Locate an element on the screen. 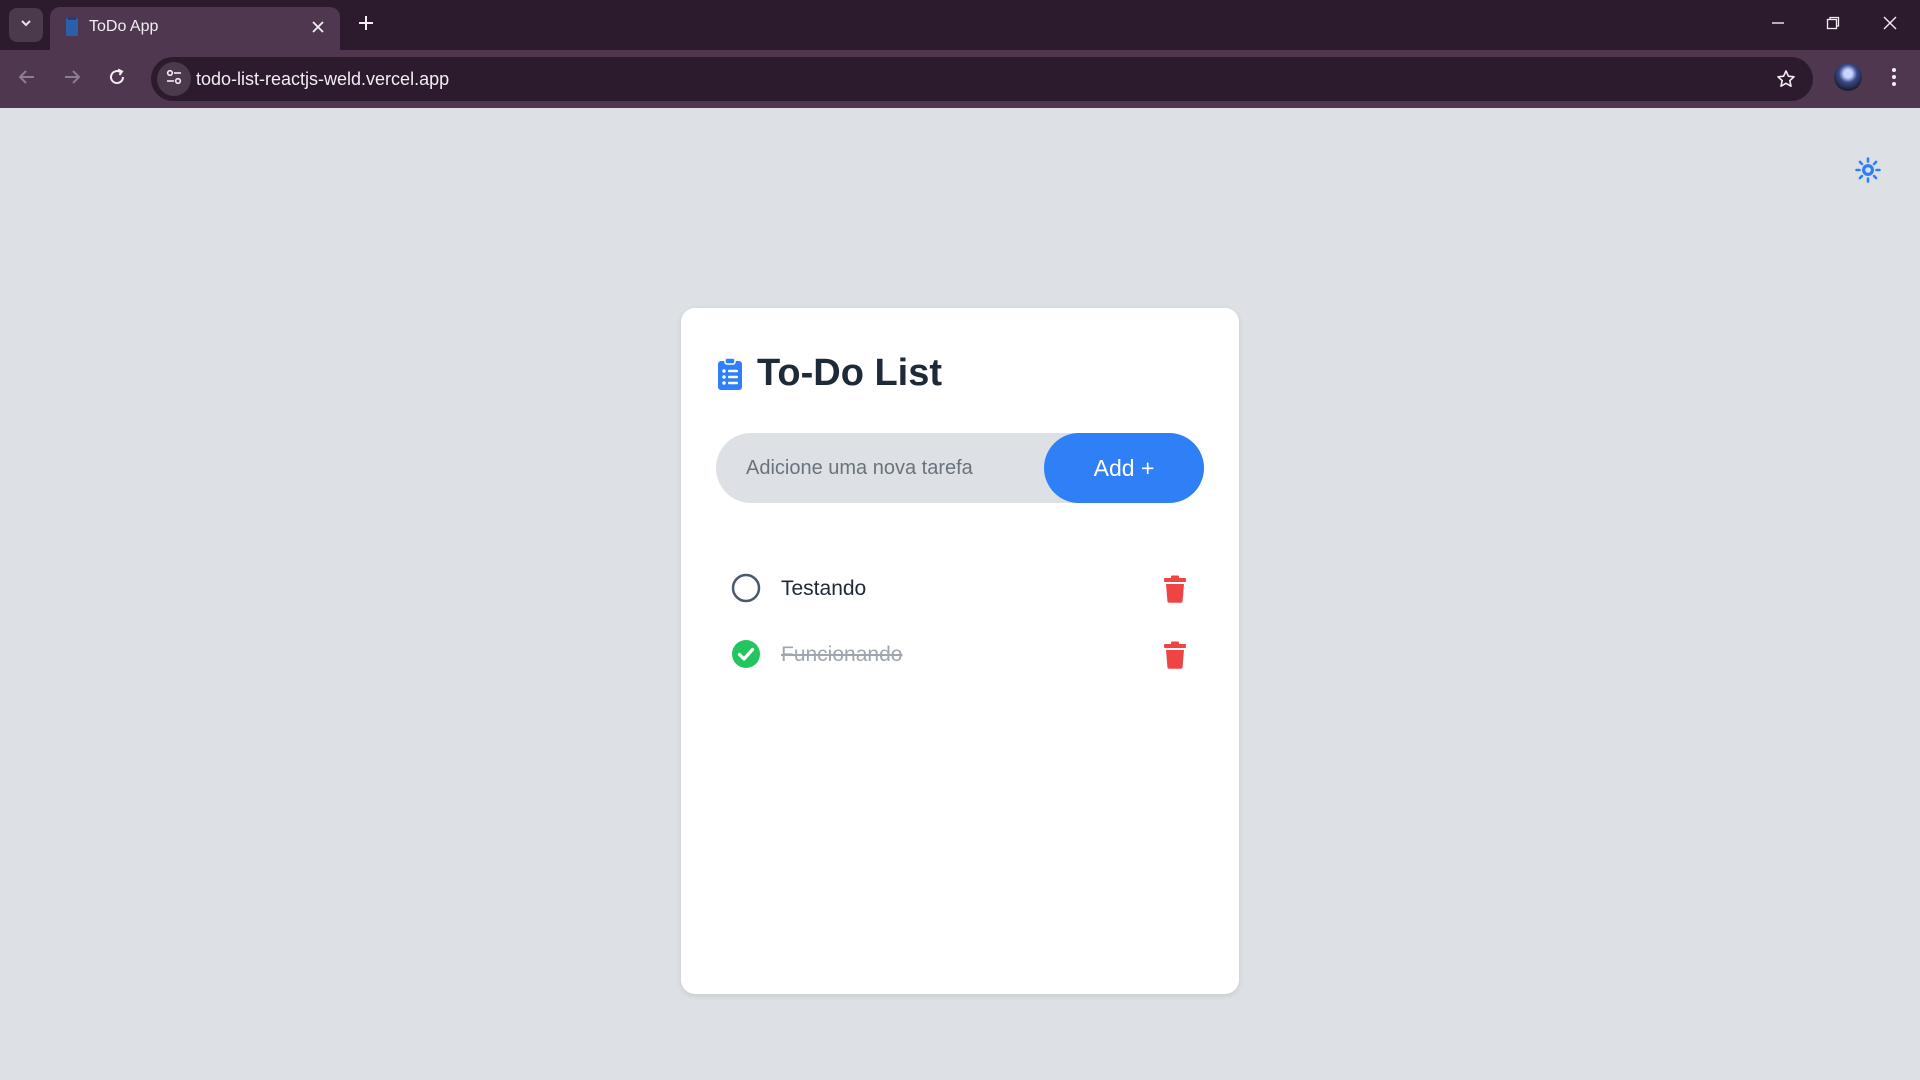 This screenshot has height=1080, width=1920. circle-icon is located at coordinates (746, 590).